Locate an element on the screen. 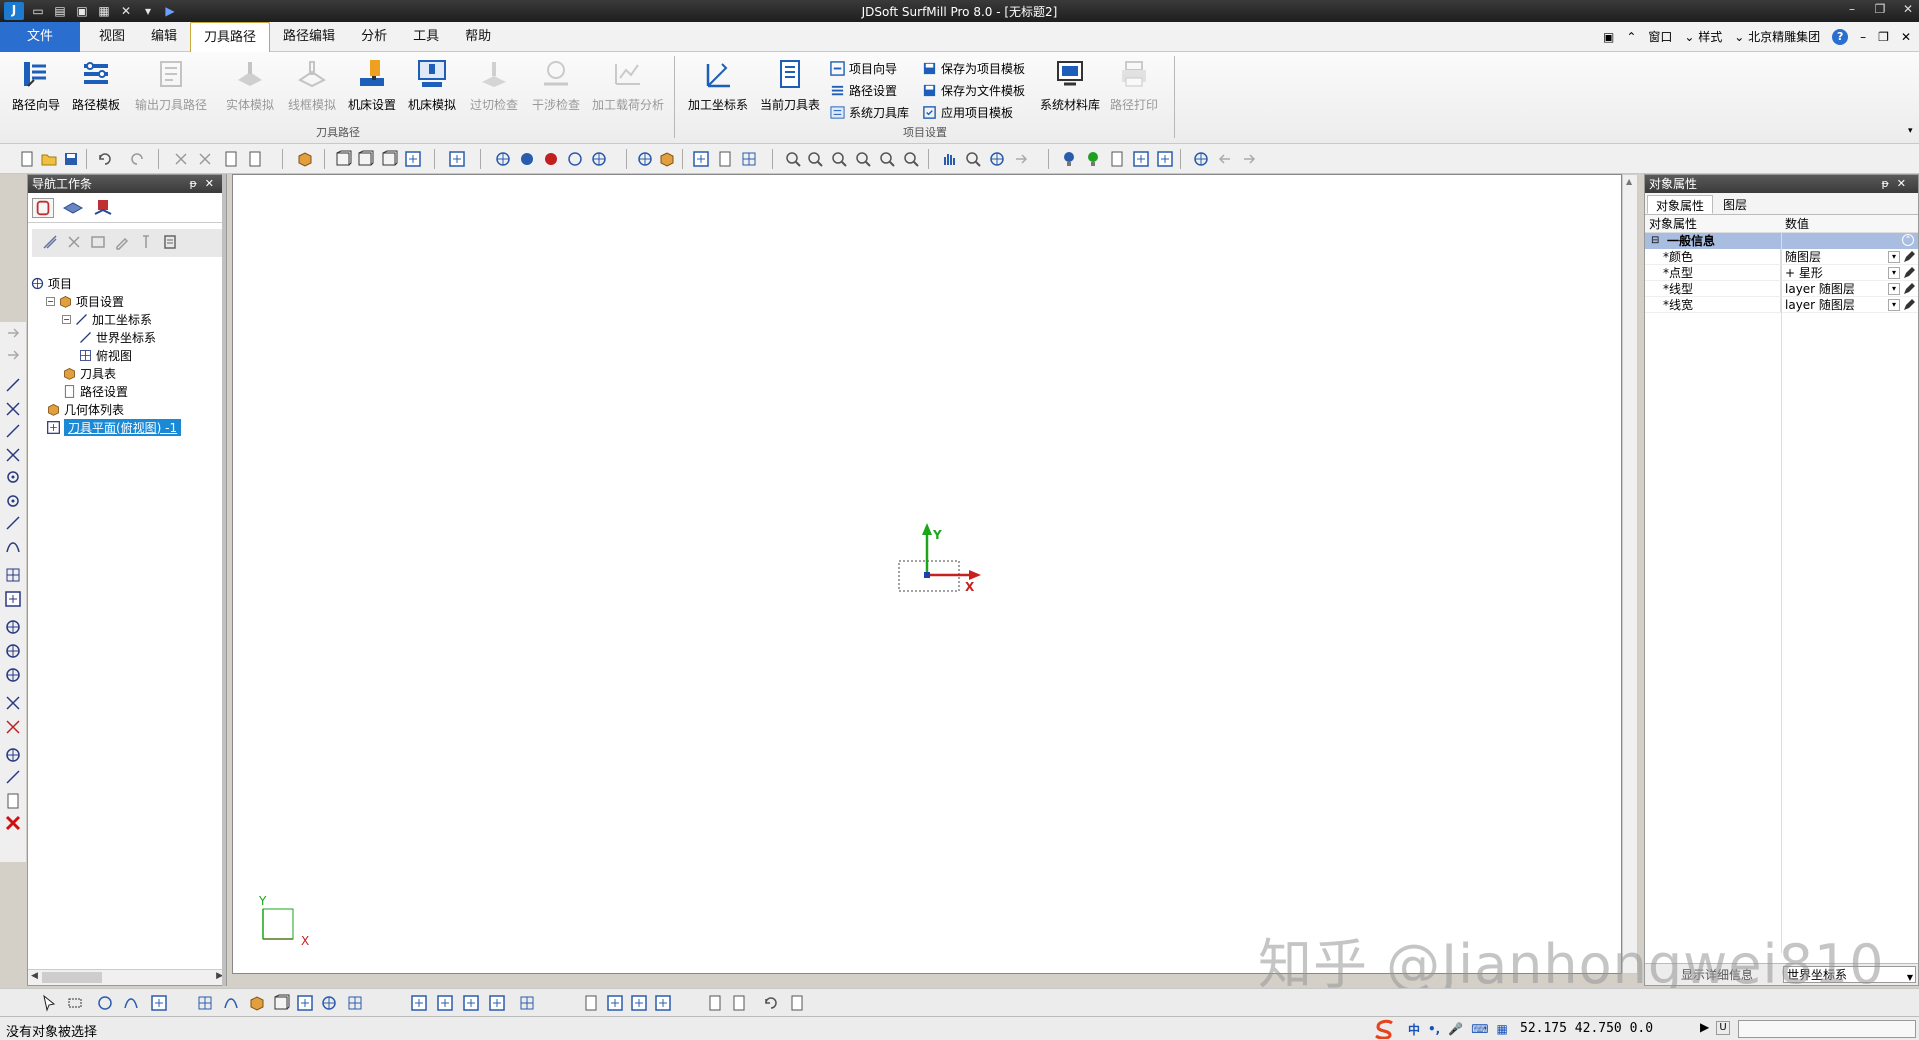  app-logo-icon: J is located at coordinates (14, 11).